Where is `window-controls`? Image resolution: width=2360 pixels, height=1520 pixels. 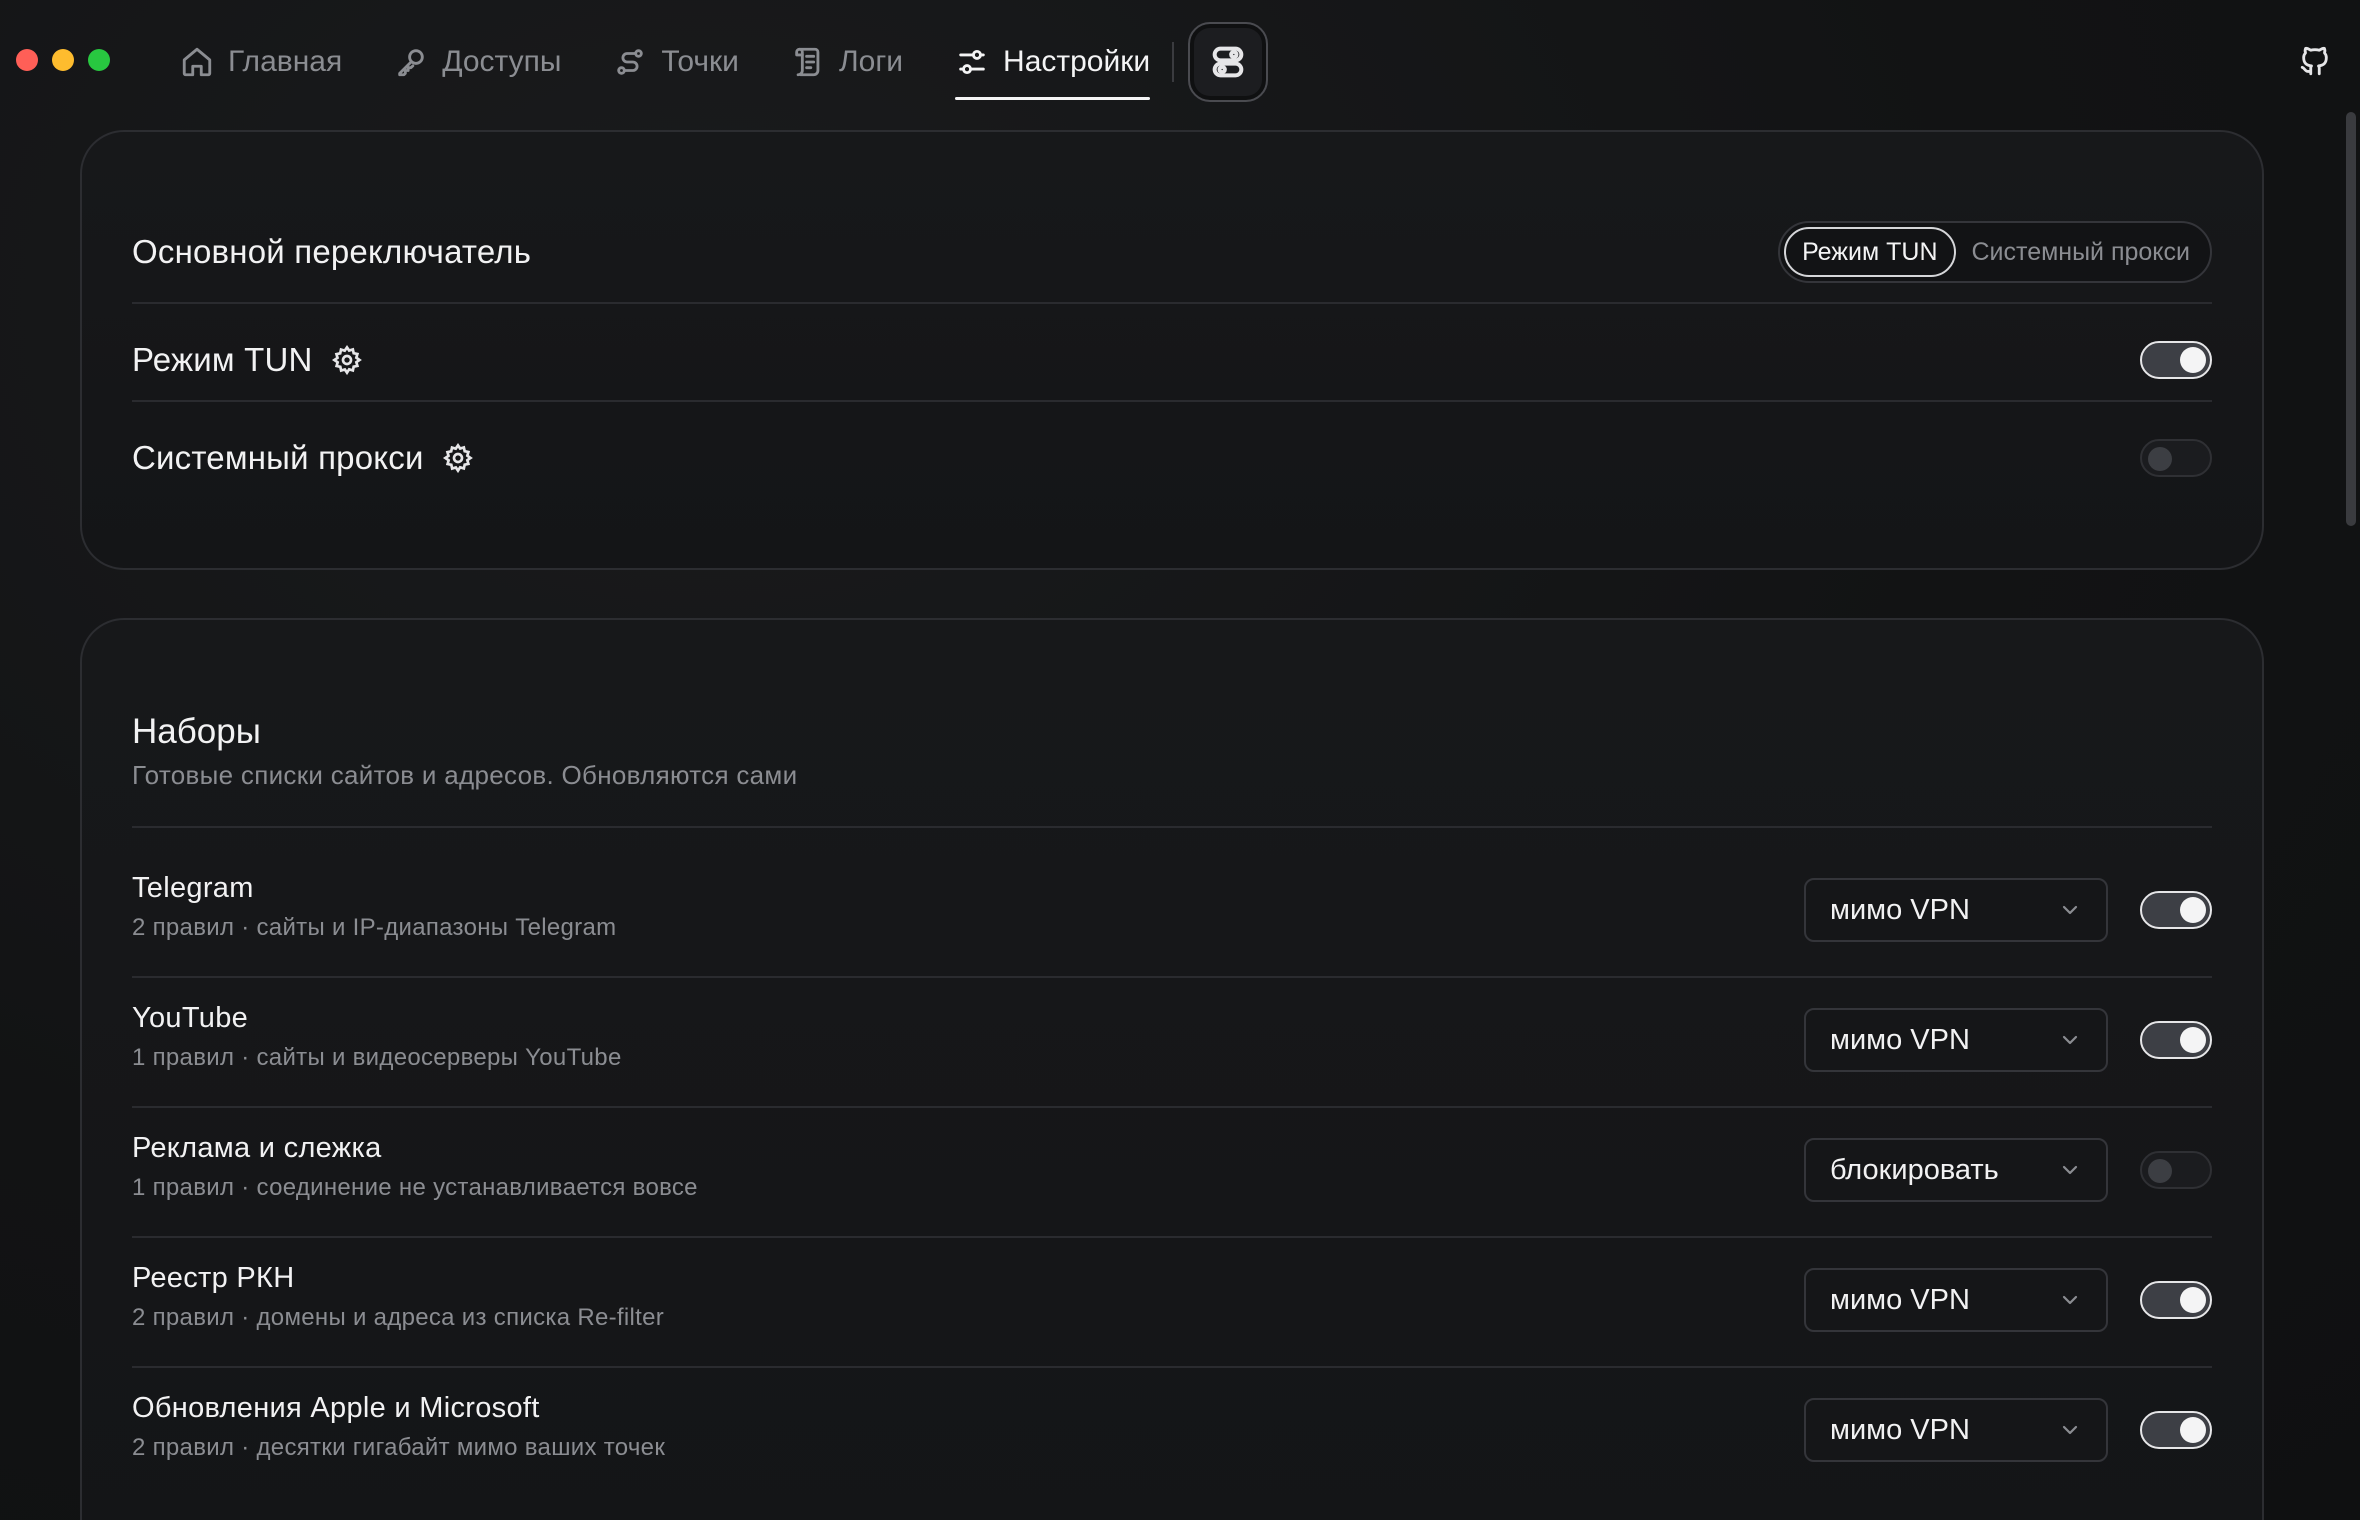
window-controls is located at coordinates (63, 60).